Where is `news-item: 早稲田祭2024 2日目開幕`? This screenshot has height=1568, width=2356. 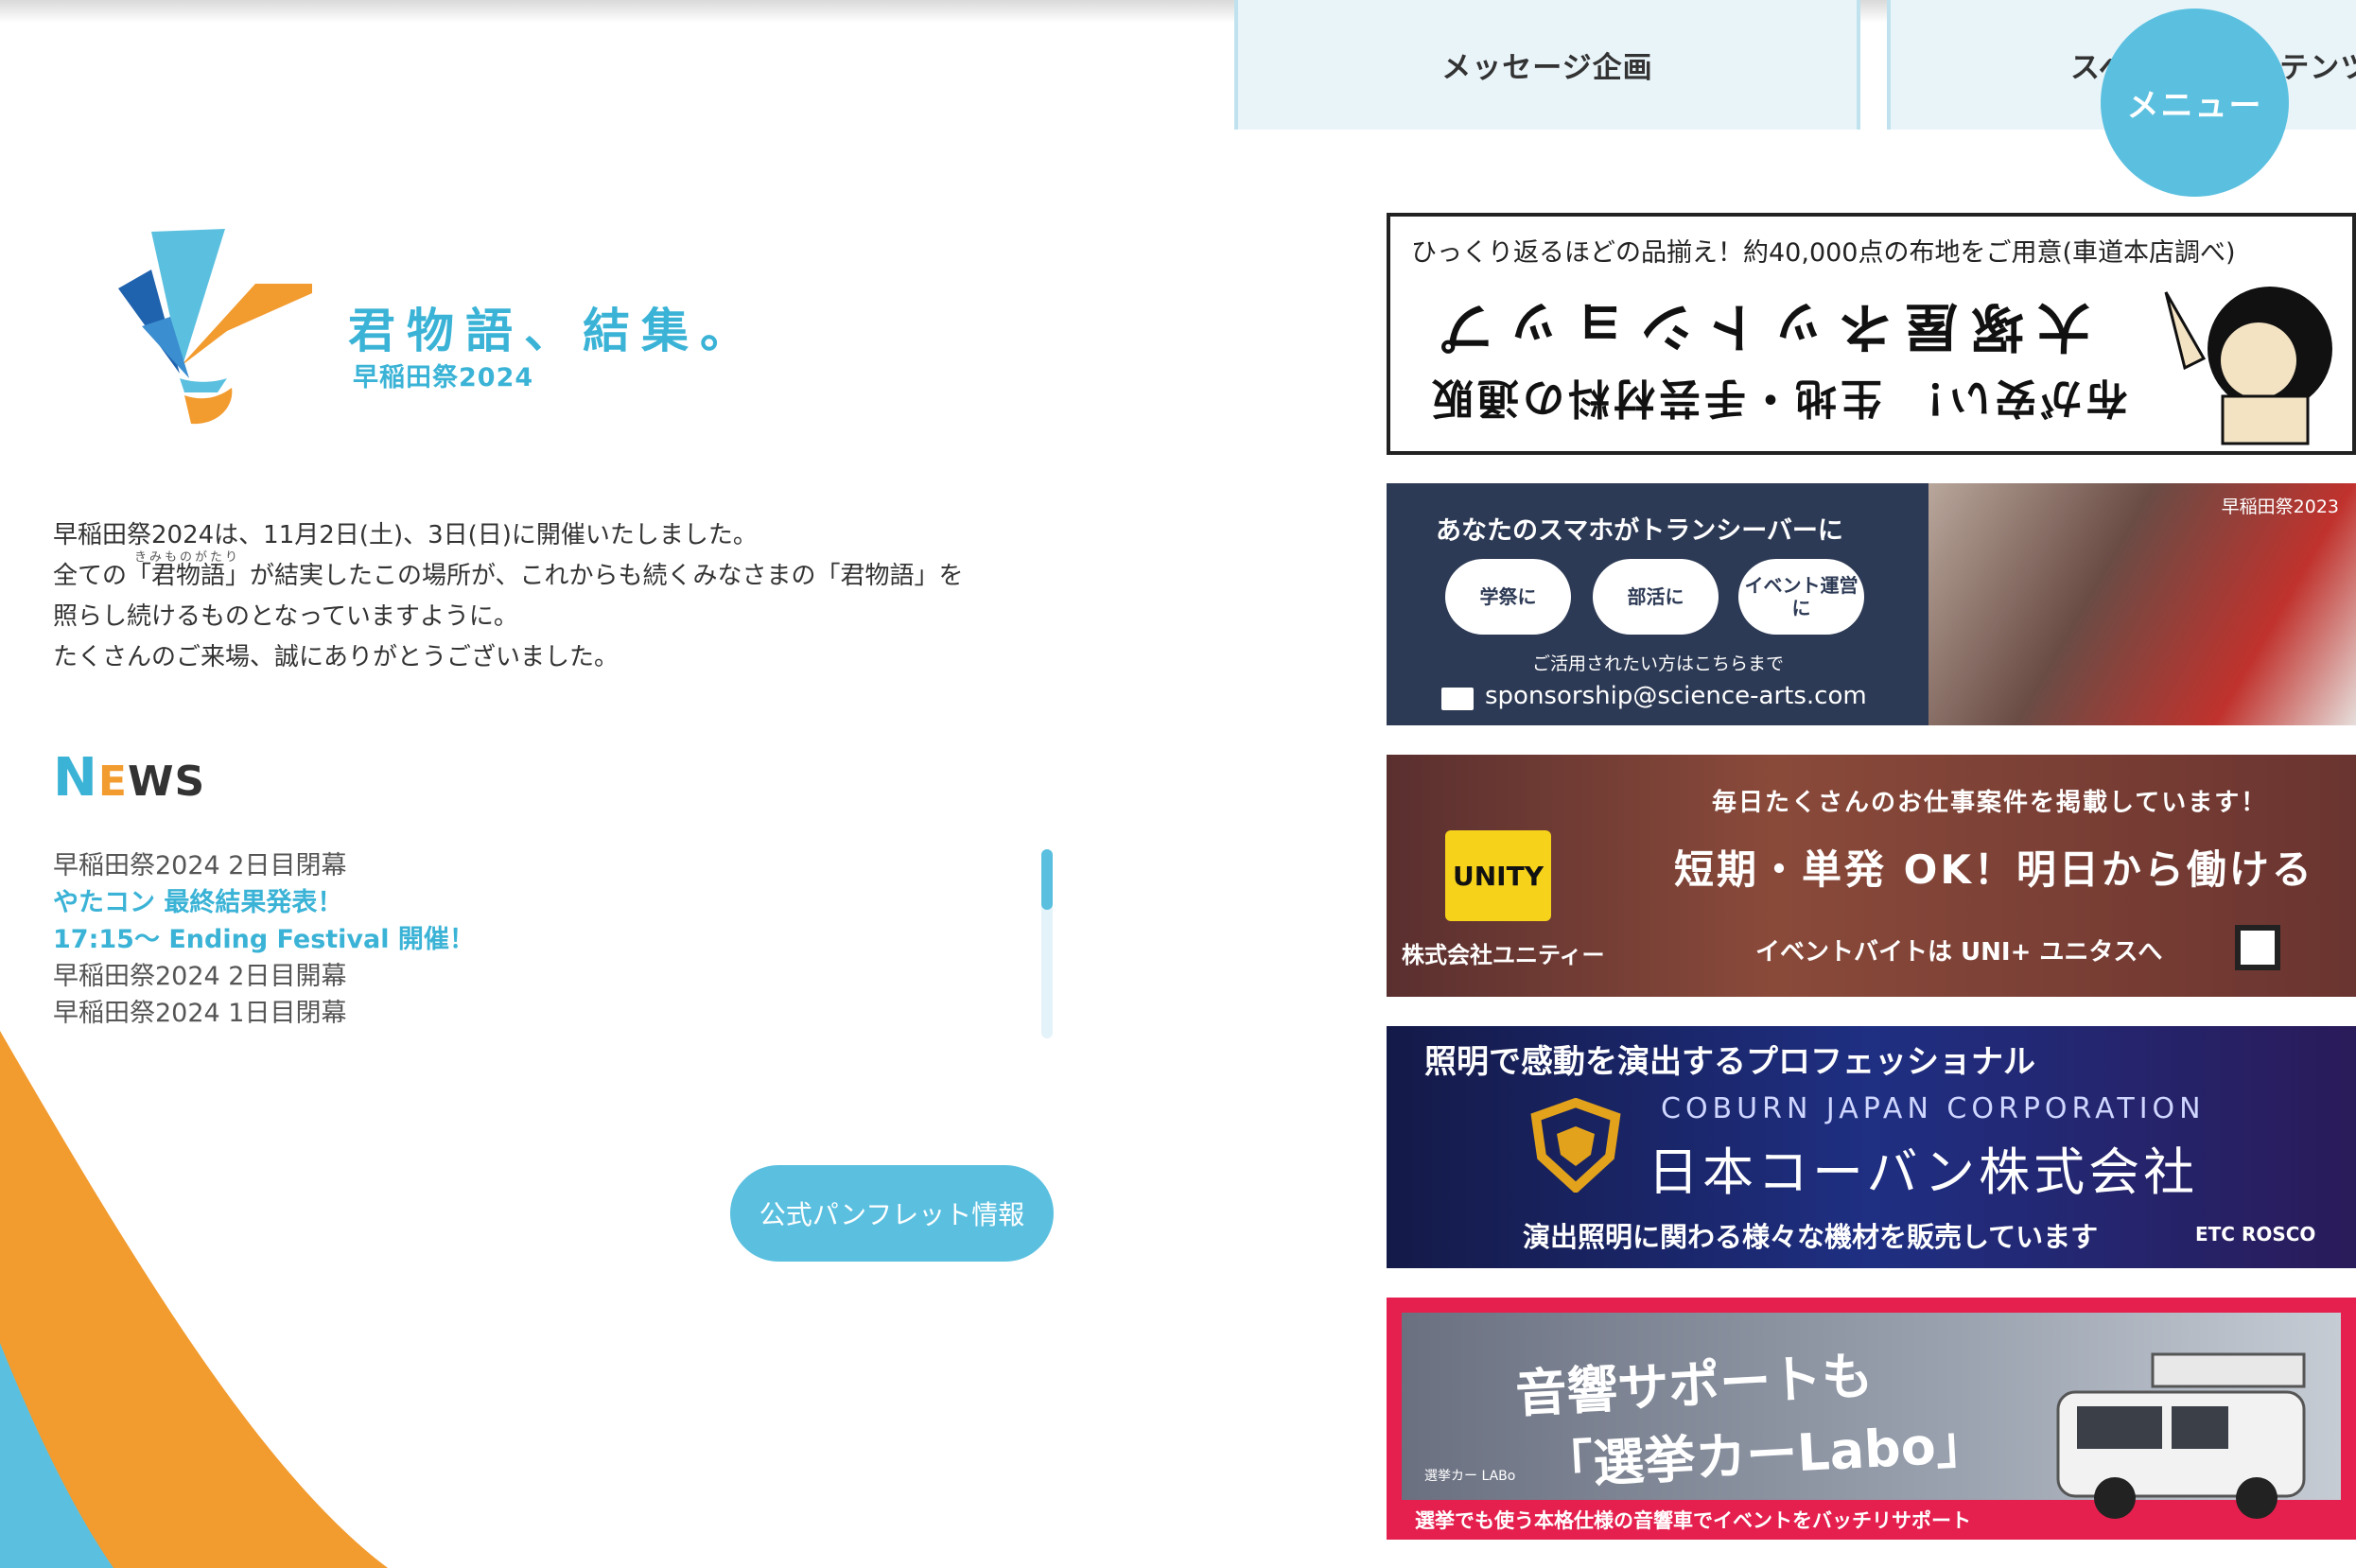
news-item: 早稲田祭2024 2日目開幕 is located at coordinates (554, 976).